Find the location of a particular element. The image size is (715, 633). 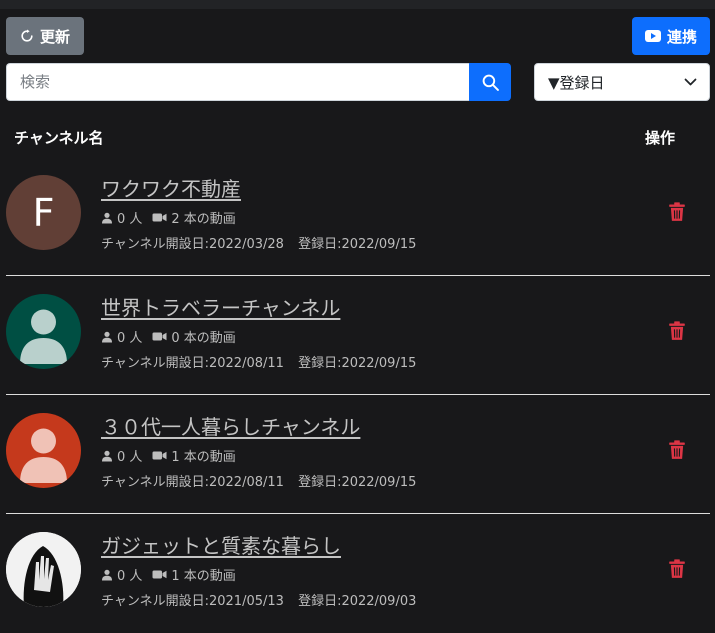

link-button-label: 連携 is located at coordinates (682, 36).